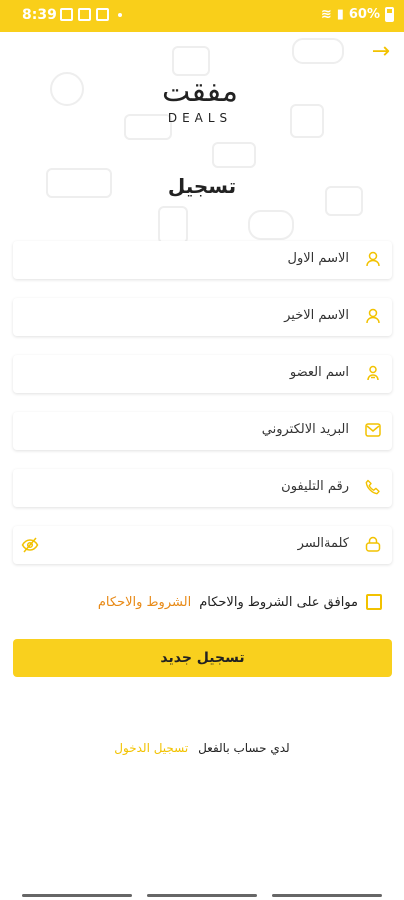 The width and height of the screenshot is (404, 900). What do you see at coordinates (202, 16) in the screenshot?
I see `status-bar: 8:39 ≋ ▮ 60%` at bounding box center [202, 16].